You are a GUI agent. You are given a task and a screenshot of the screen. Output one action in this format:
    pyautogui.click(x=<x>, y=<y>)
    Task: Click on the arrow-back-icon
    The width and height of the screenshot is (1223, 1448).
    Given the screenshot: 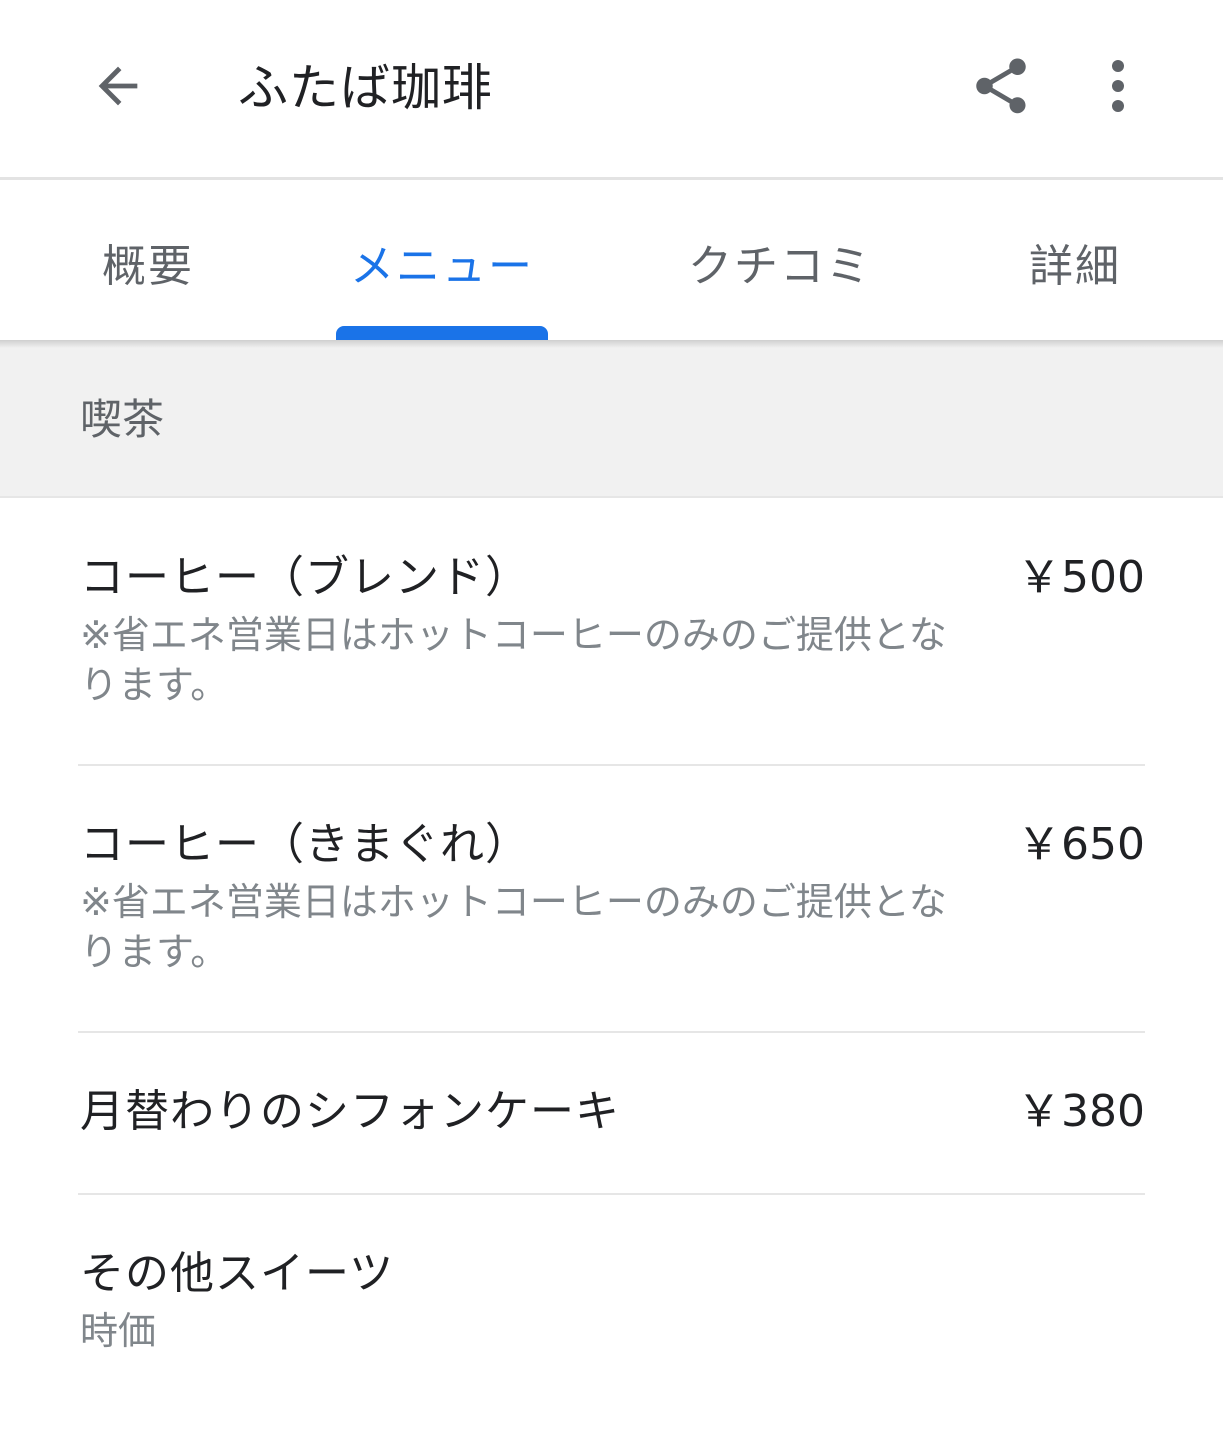 What is the action you would take?
    pyautogui.click(x=118, y=88)
    